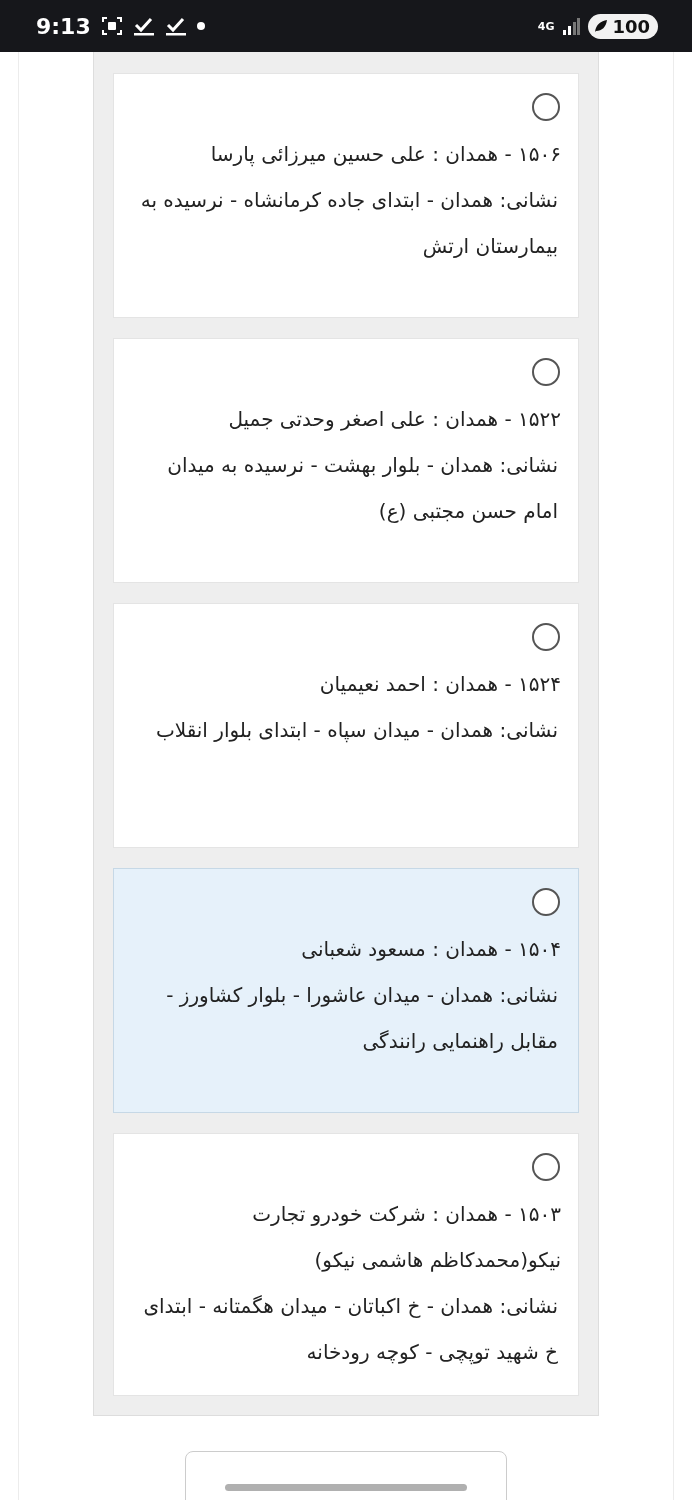 The height and width of the screenshot is (1500, 692). I want to click on option-address: نشانی: همدان - ابتدای جاده کرمانشاه - نرسیده به بیمارستان ارتش, so click(349, 223).